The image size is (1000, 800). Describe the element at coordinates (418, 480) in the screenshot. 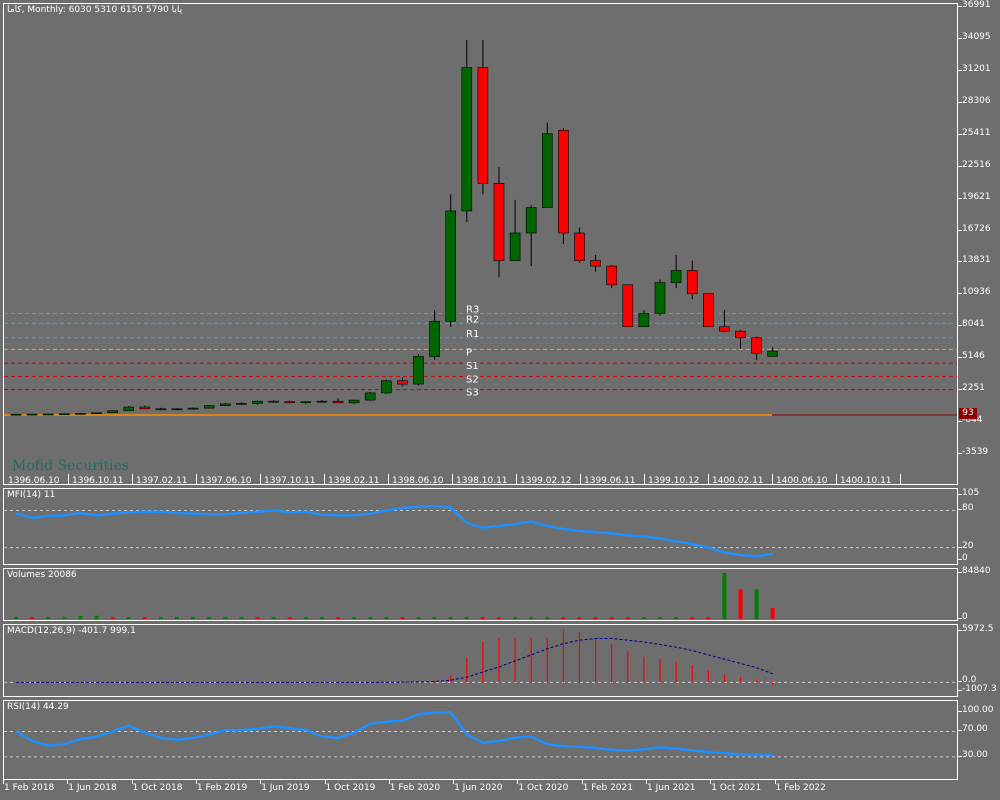

I see `top-date-label: 1398.06.10` at that location.